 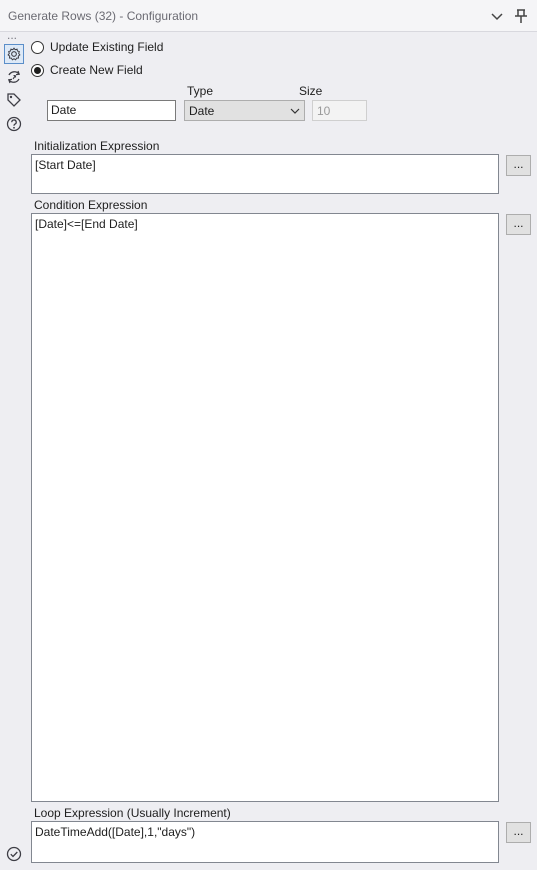 I want to click on create-new-radio, so click(x=37, y=70).